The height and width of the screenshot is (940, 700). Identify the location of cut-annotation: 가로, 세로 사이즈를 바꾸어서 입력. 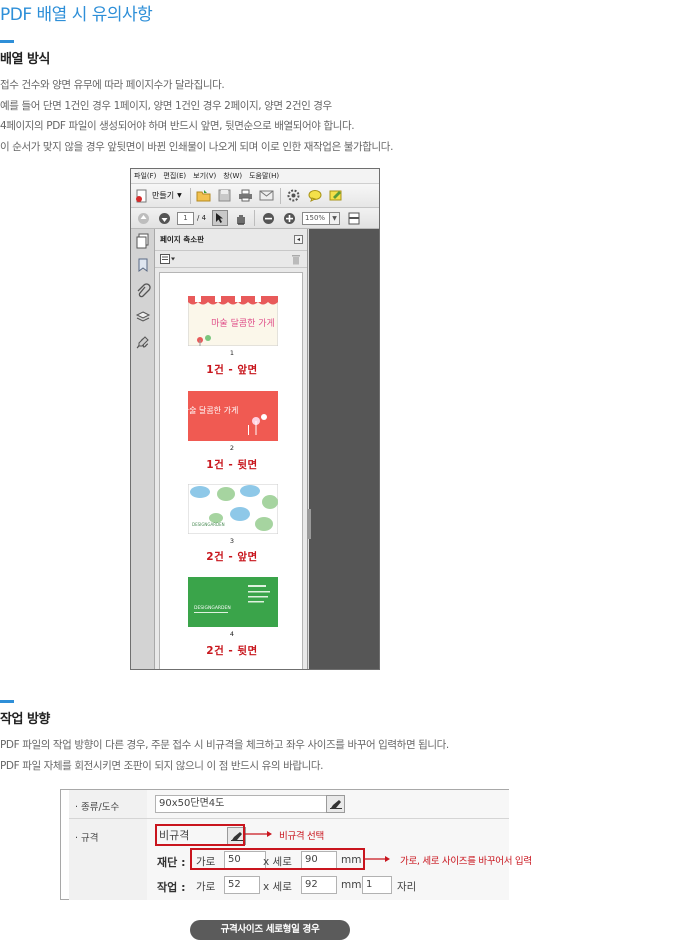
(466, 861).